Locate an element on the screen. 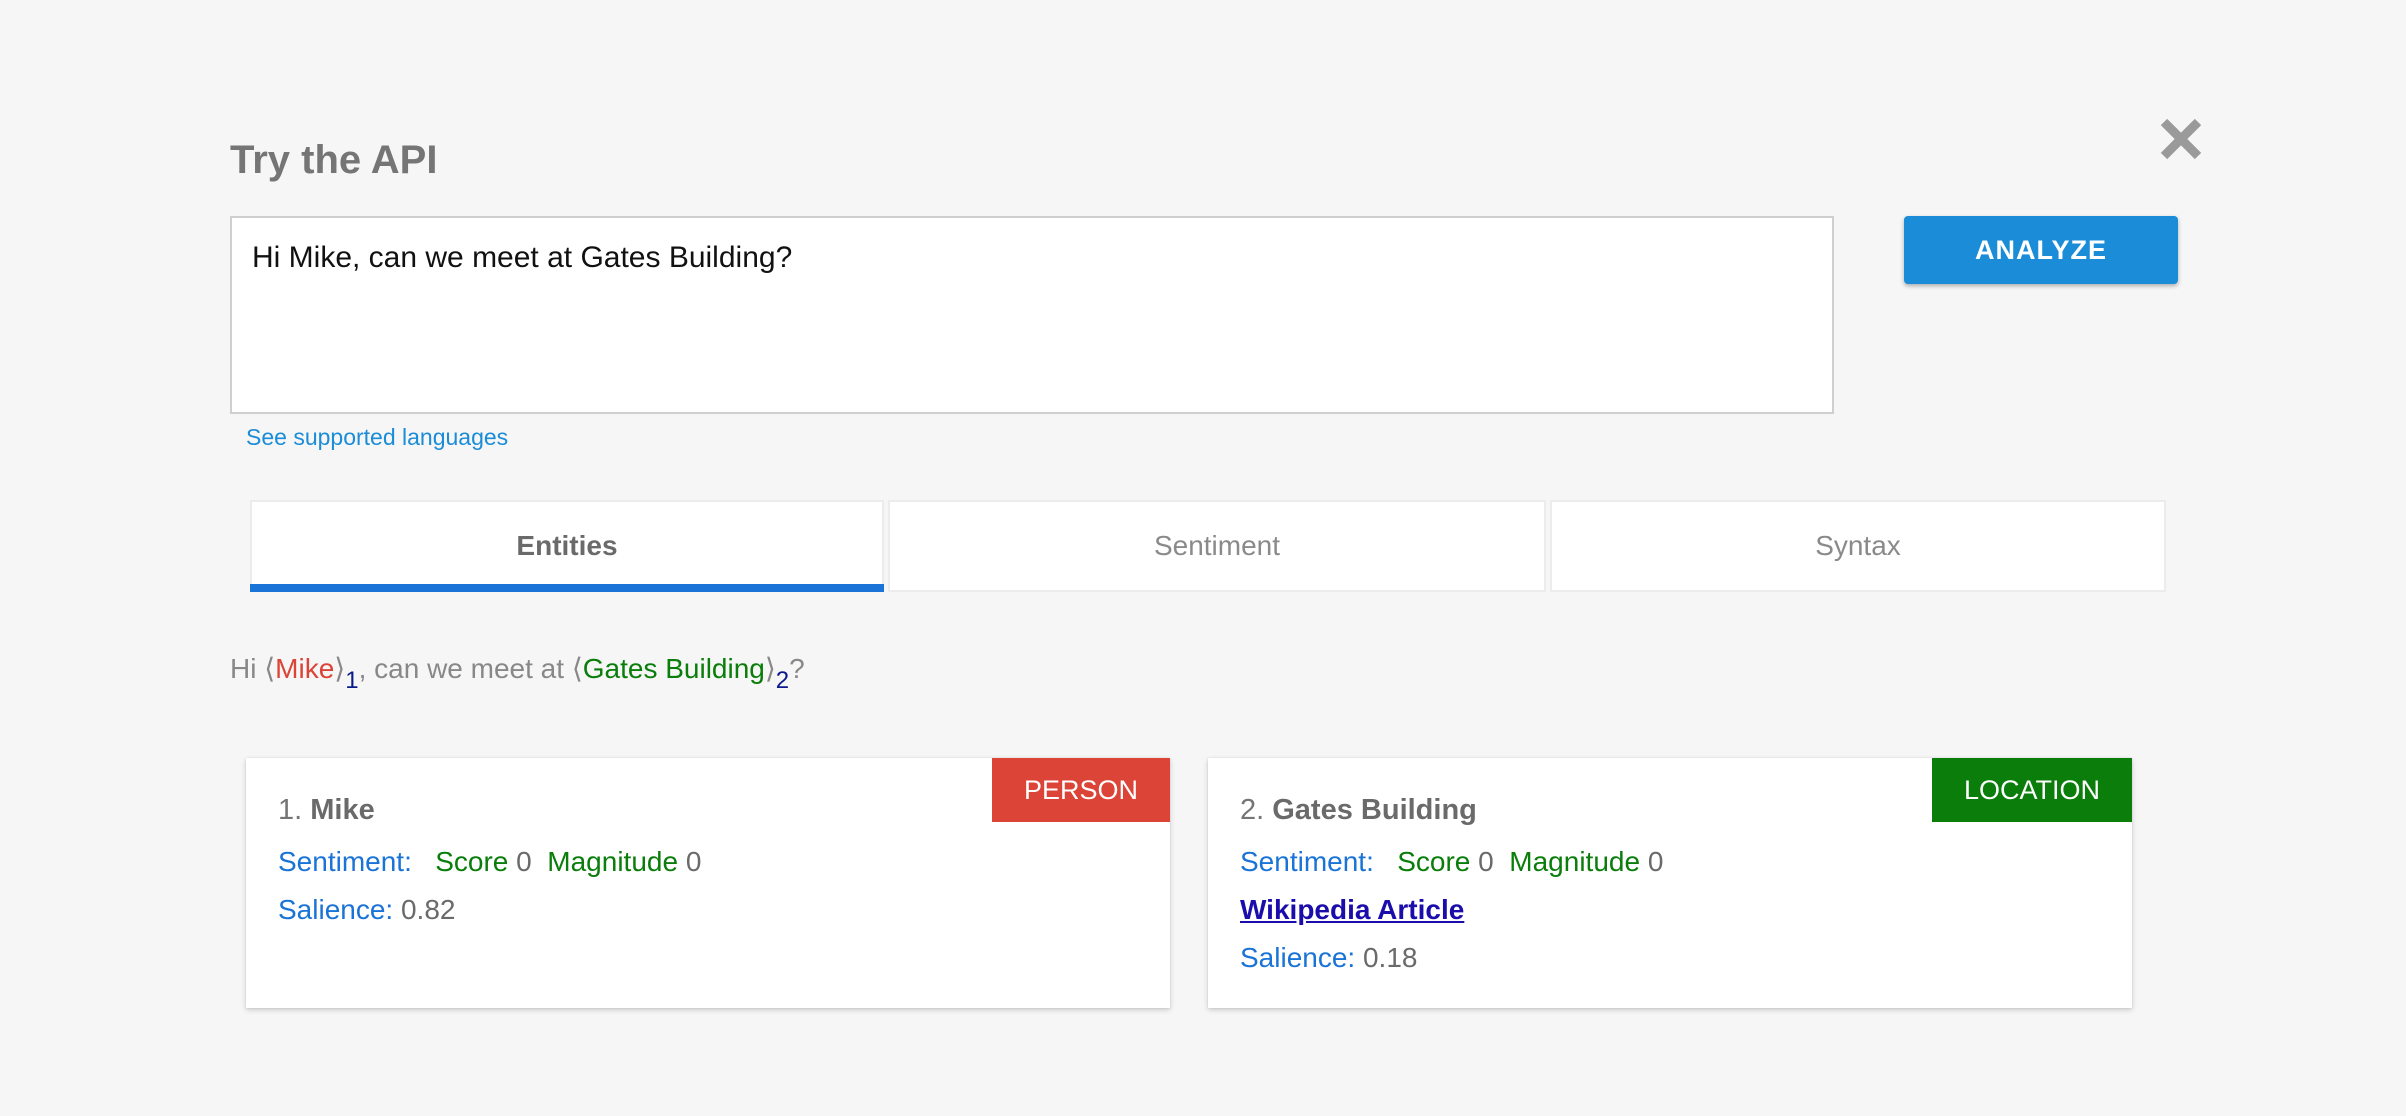 This screenshot has width=2406, height=1116. entity-mention-2: Gates Building is located at coordinates (673, 668).